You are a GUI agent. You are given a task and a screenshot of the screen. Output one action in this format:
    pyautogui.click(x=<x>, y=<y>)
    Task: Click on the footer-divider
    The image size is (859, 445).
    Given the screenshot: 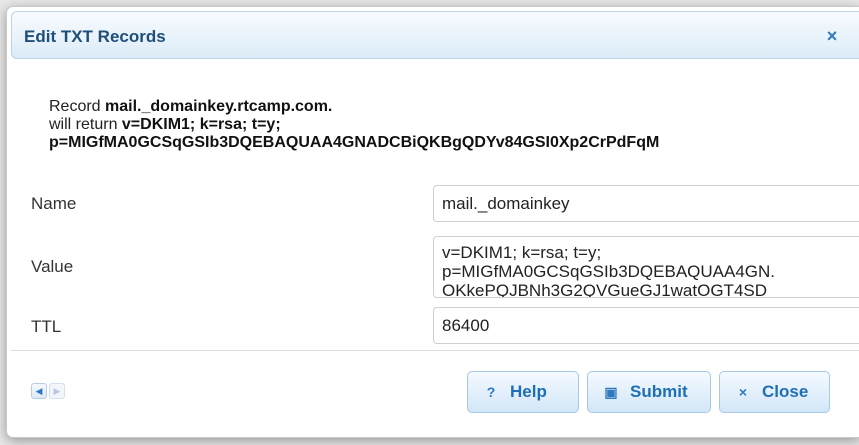 What is the action you would take?
    pyautogui.click(x=435, y=350)
    